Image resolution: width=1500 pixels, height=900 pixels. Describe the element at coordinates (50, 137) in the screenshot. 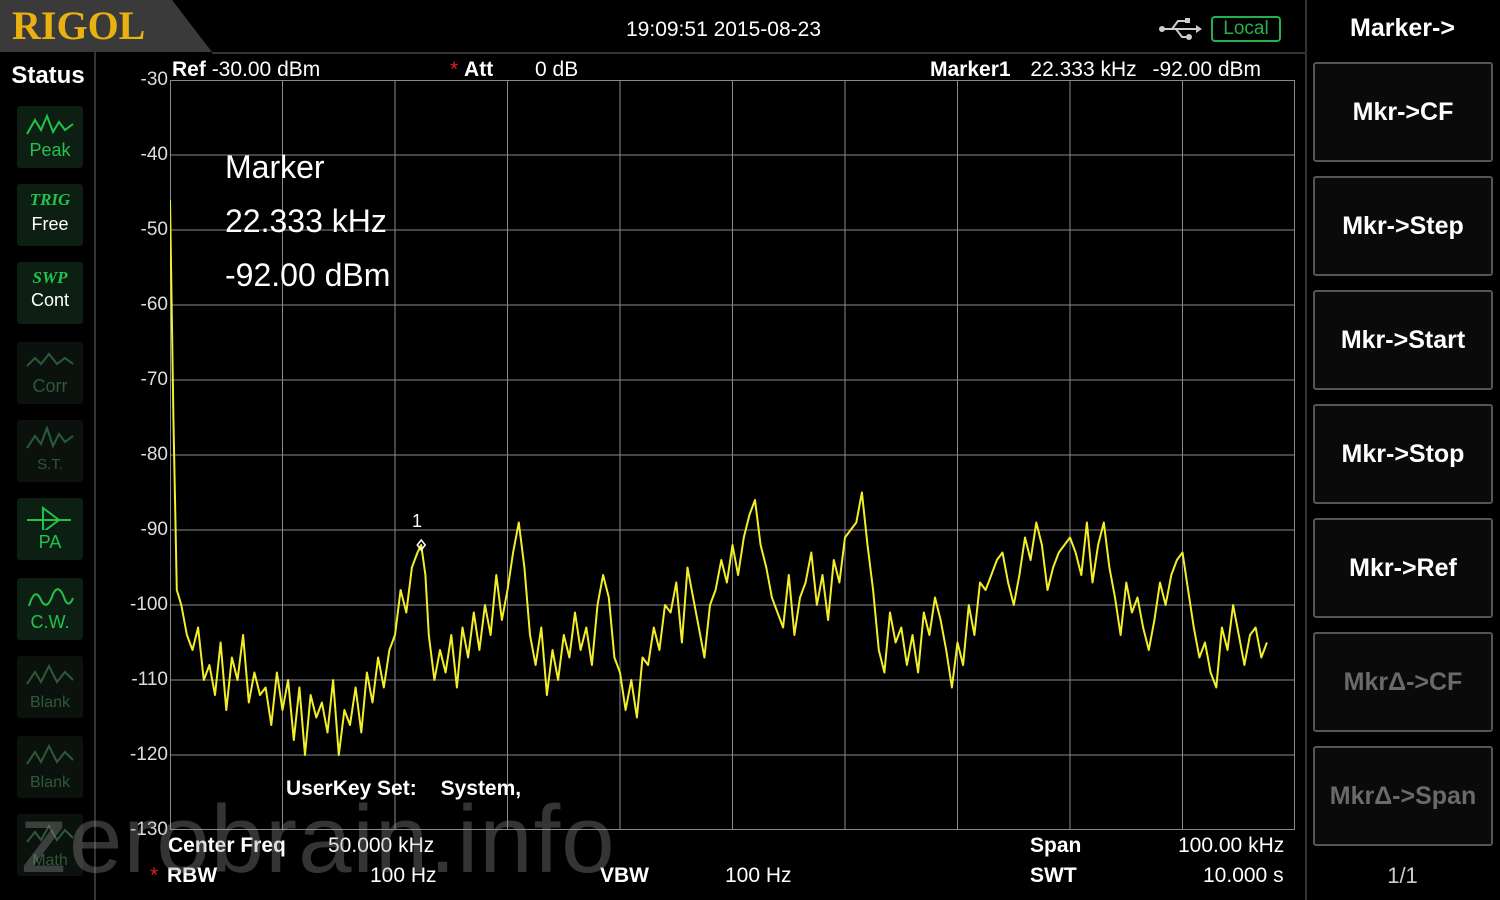

I see `status-peak: Peak` at that location.